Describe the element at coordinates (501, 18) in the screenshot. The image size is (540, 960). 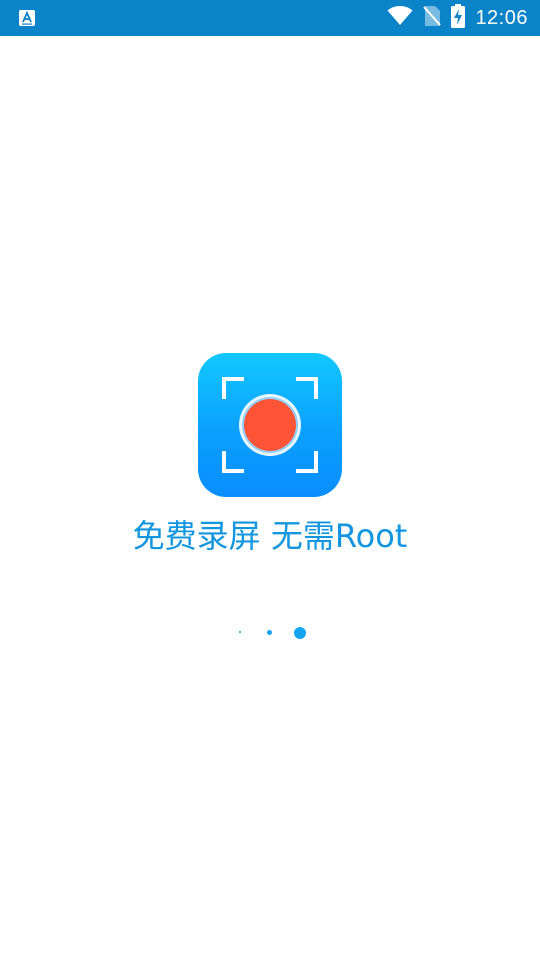
I see `status-time: 12:06` at that location.